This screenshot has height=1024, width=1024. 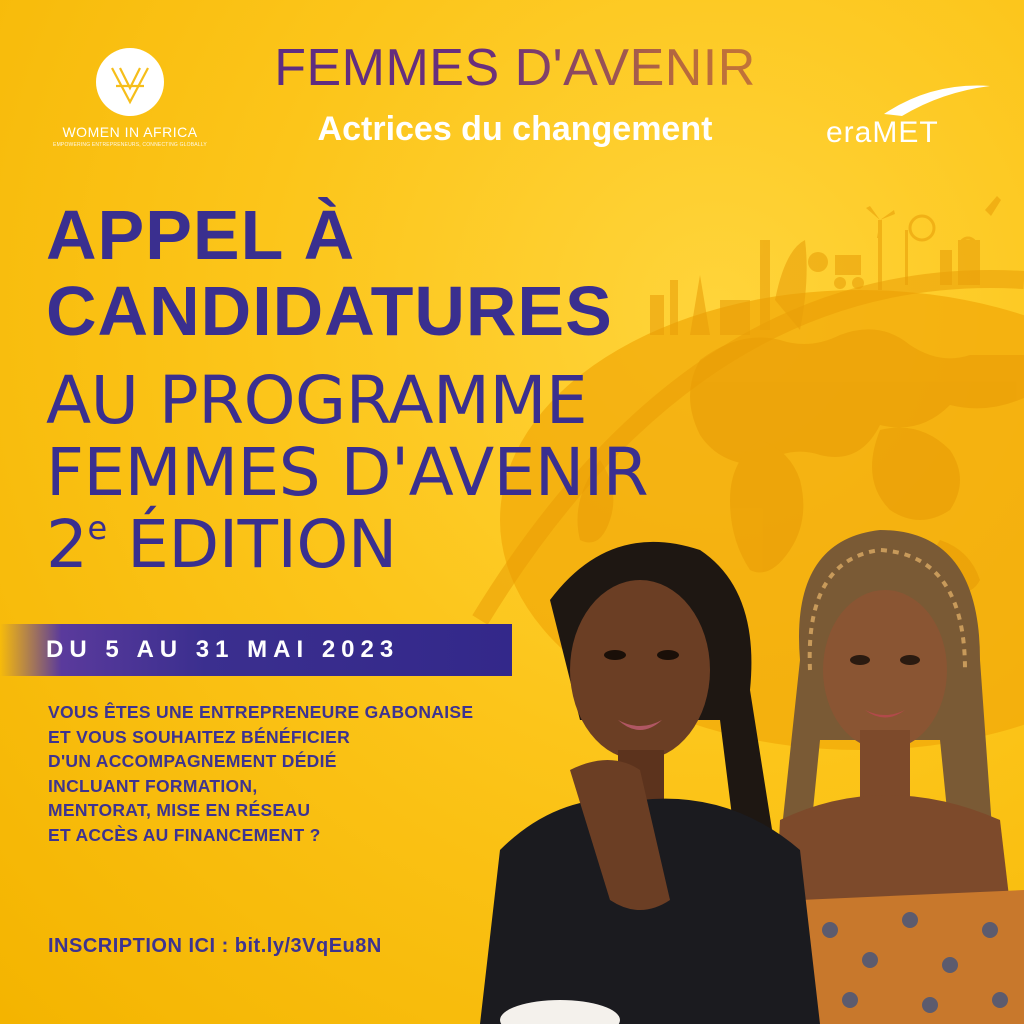 I want to click on headline-programme: AU PROGRAMME, so click(x=317, y=400).